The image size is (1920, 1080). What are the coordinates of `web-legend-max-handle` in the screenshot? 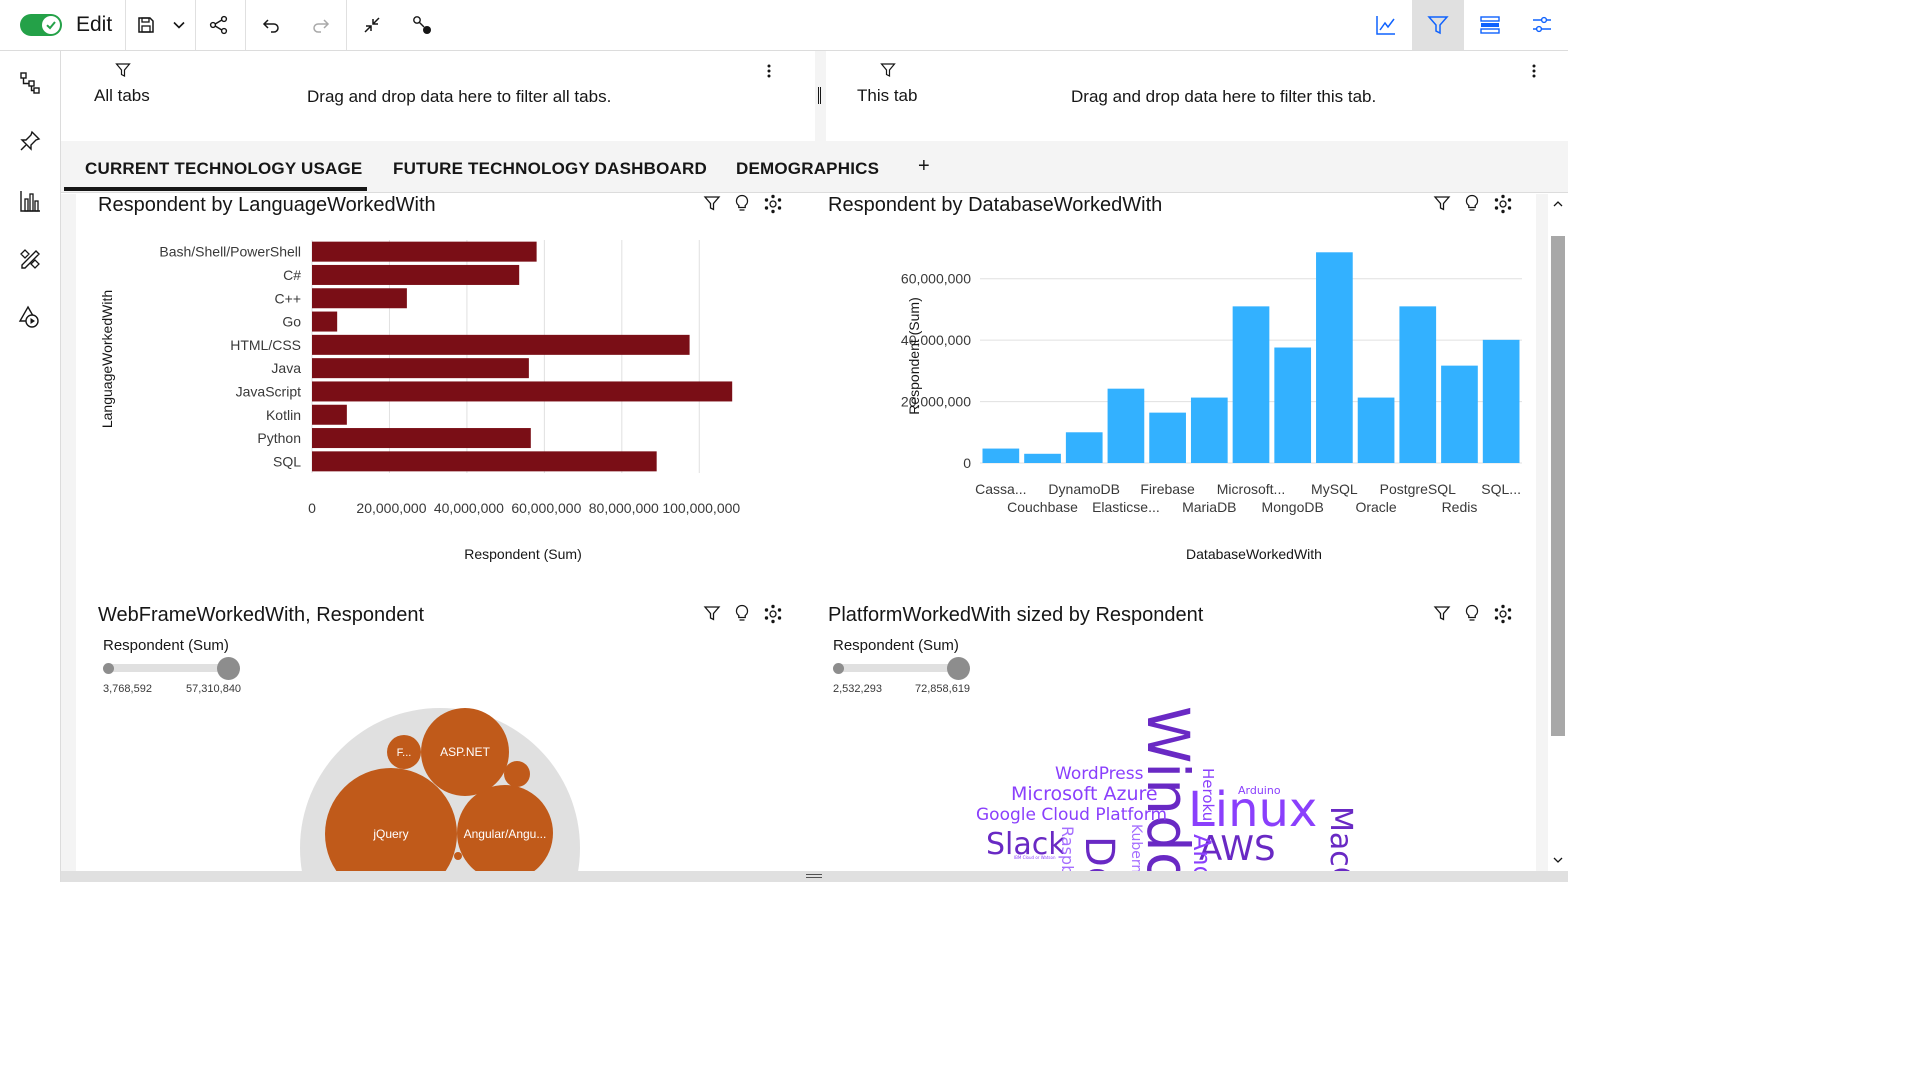 It's located at (228, 668).